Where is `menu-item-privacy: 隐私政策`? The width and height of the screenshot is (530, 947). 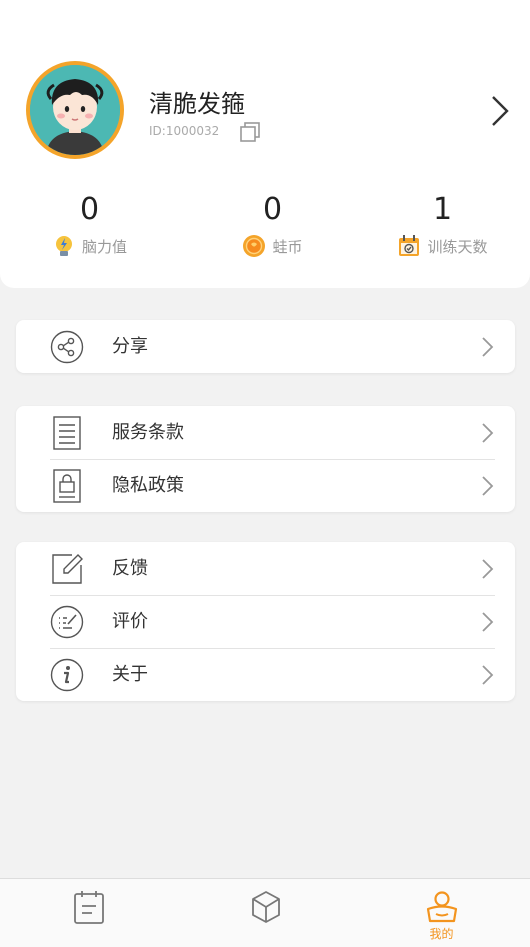
menu-item-privacy: 隐私政策 is located at coordinates (265, 485).